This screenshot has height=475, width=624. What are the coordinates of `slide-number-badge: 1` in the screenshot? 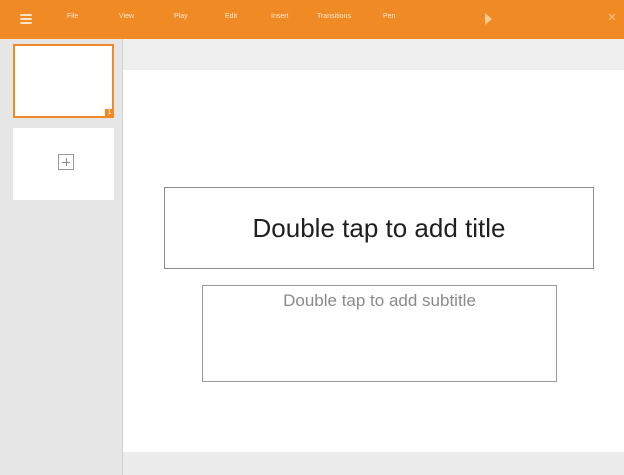 It's located at (109, 113).